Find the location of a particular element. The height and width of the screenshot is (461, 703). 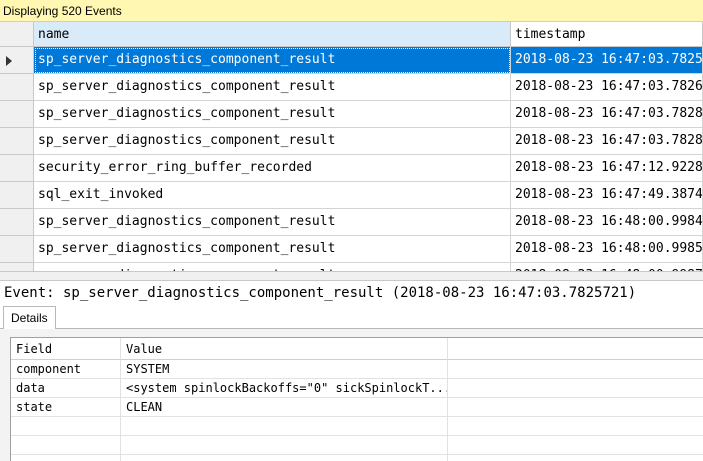

column-header-name: name is located at coordinates (272, 34).